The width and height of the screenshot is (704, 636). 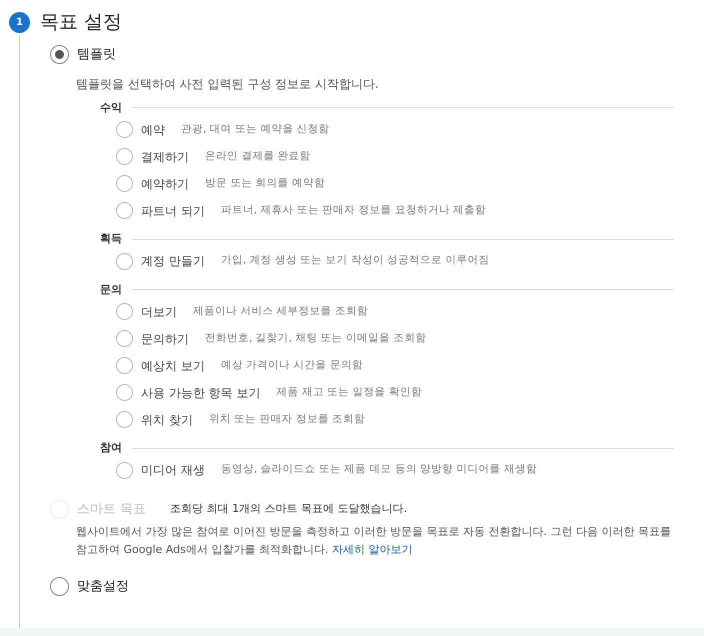 I want to click on goal-name: 더보기, so click(x=159, y=312).